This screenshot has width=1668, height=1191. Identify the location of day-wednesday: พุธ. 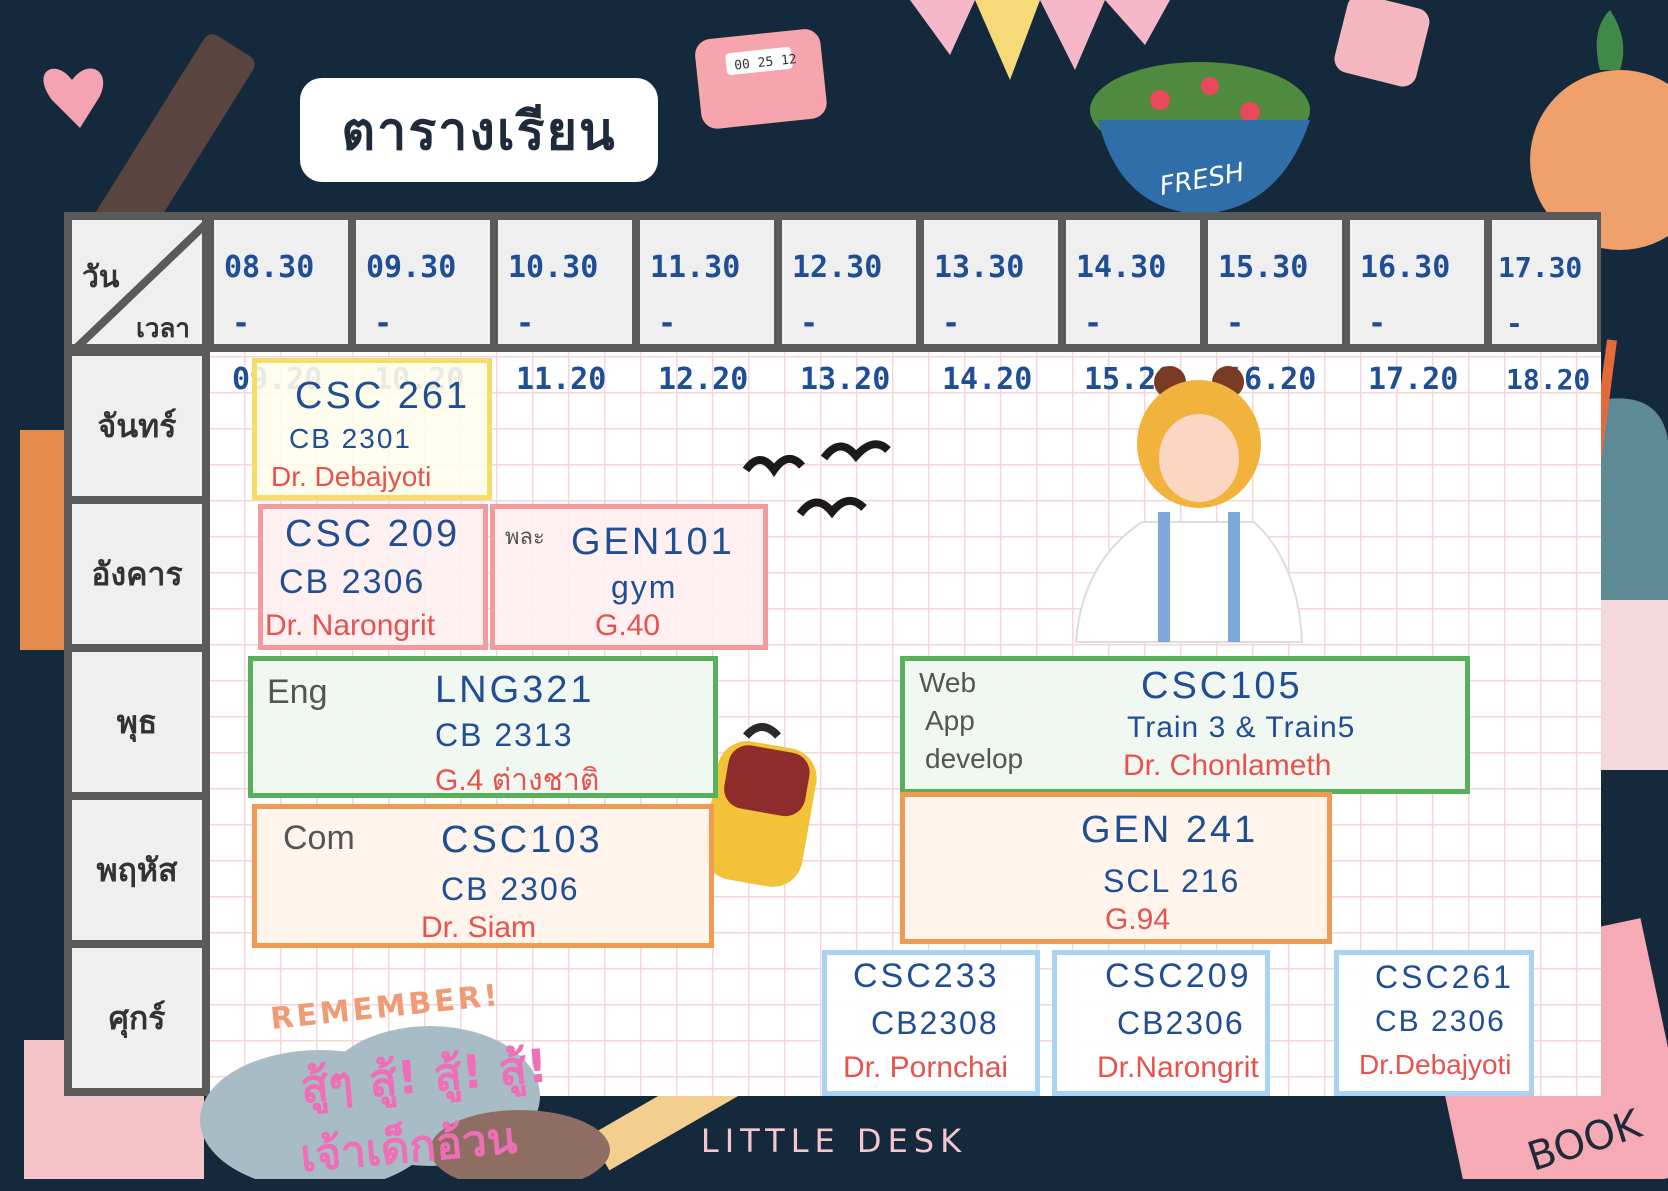
(137, 722).